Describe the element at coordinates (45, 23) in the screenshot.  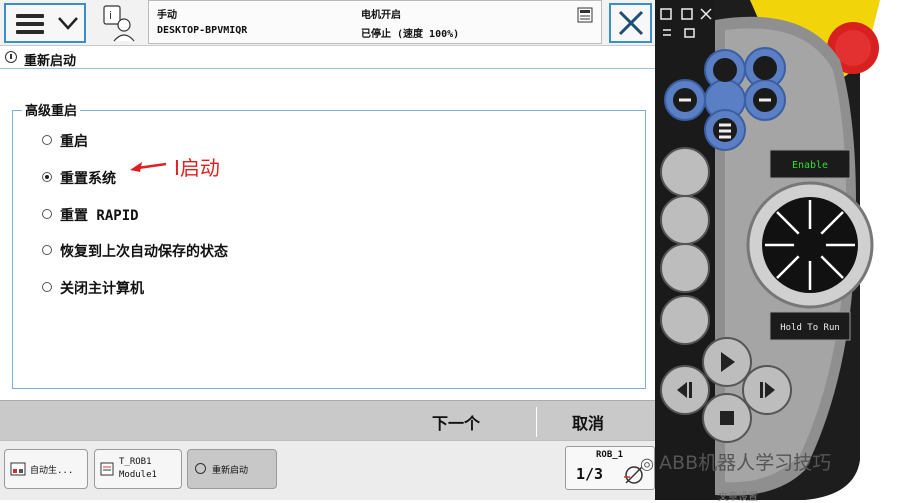
I see `abb-menu-button` at that location.